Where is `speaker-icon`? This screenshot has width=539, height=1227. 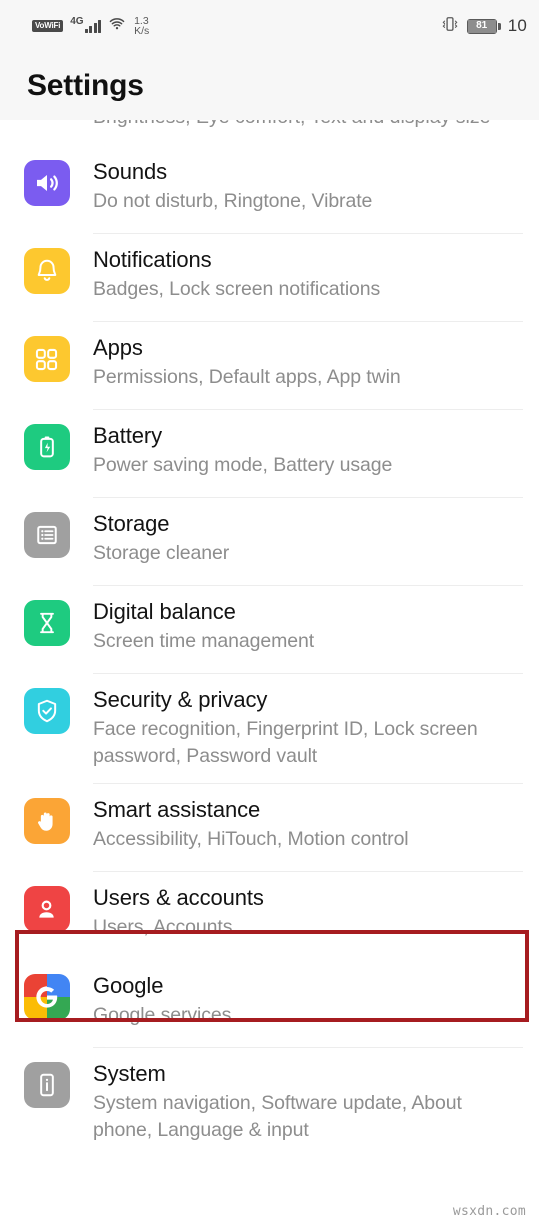 speaker-icon is located at coordinates (46, 183).